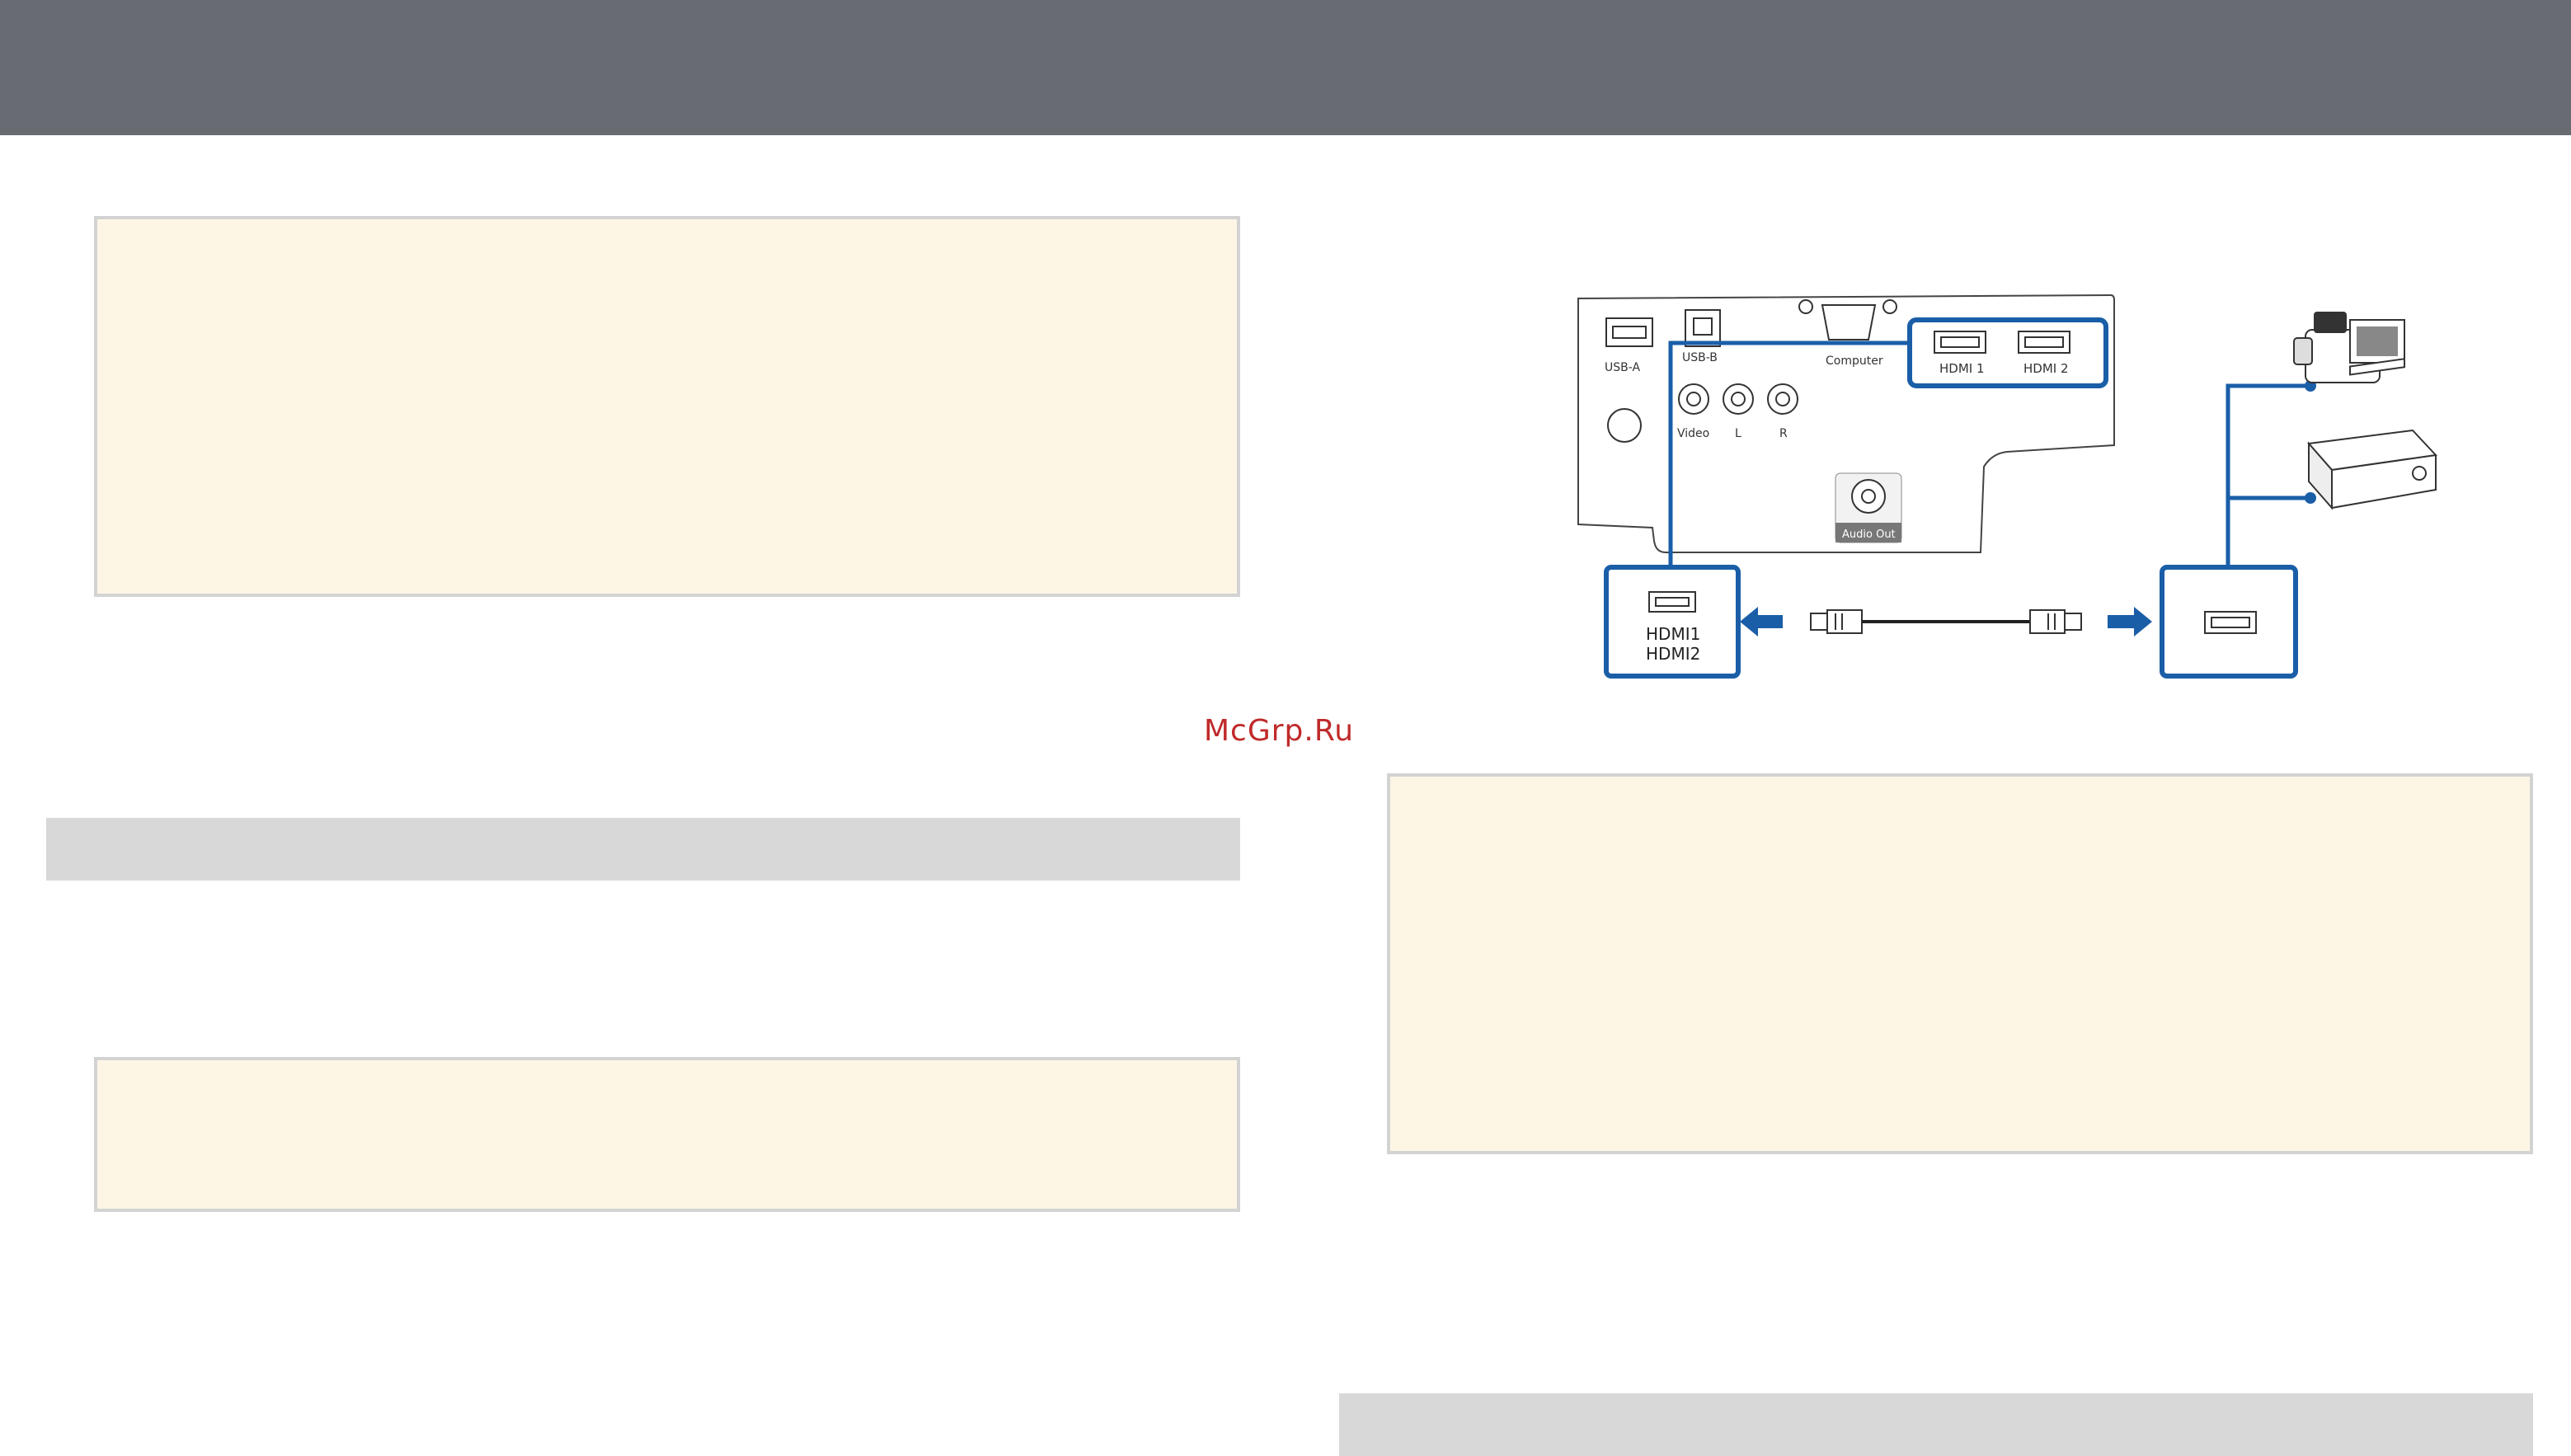  I want to click on callout-hdmi2-label: HDMI2, so click(1673, 654).